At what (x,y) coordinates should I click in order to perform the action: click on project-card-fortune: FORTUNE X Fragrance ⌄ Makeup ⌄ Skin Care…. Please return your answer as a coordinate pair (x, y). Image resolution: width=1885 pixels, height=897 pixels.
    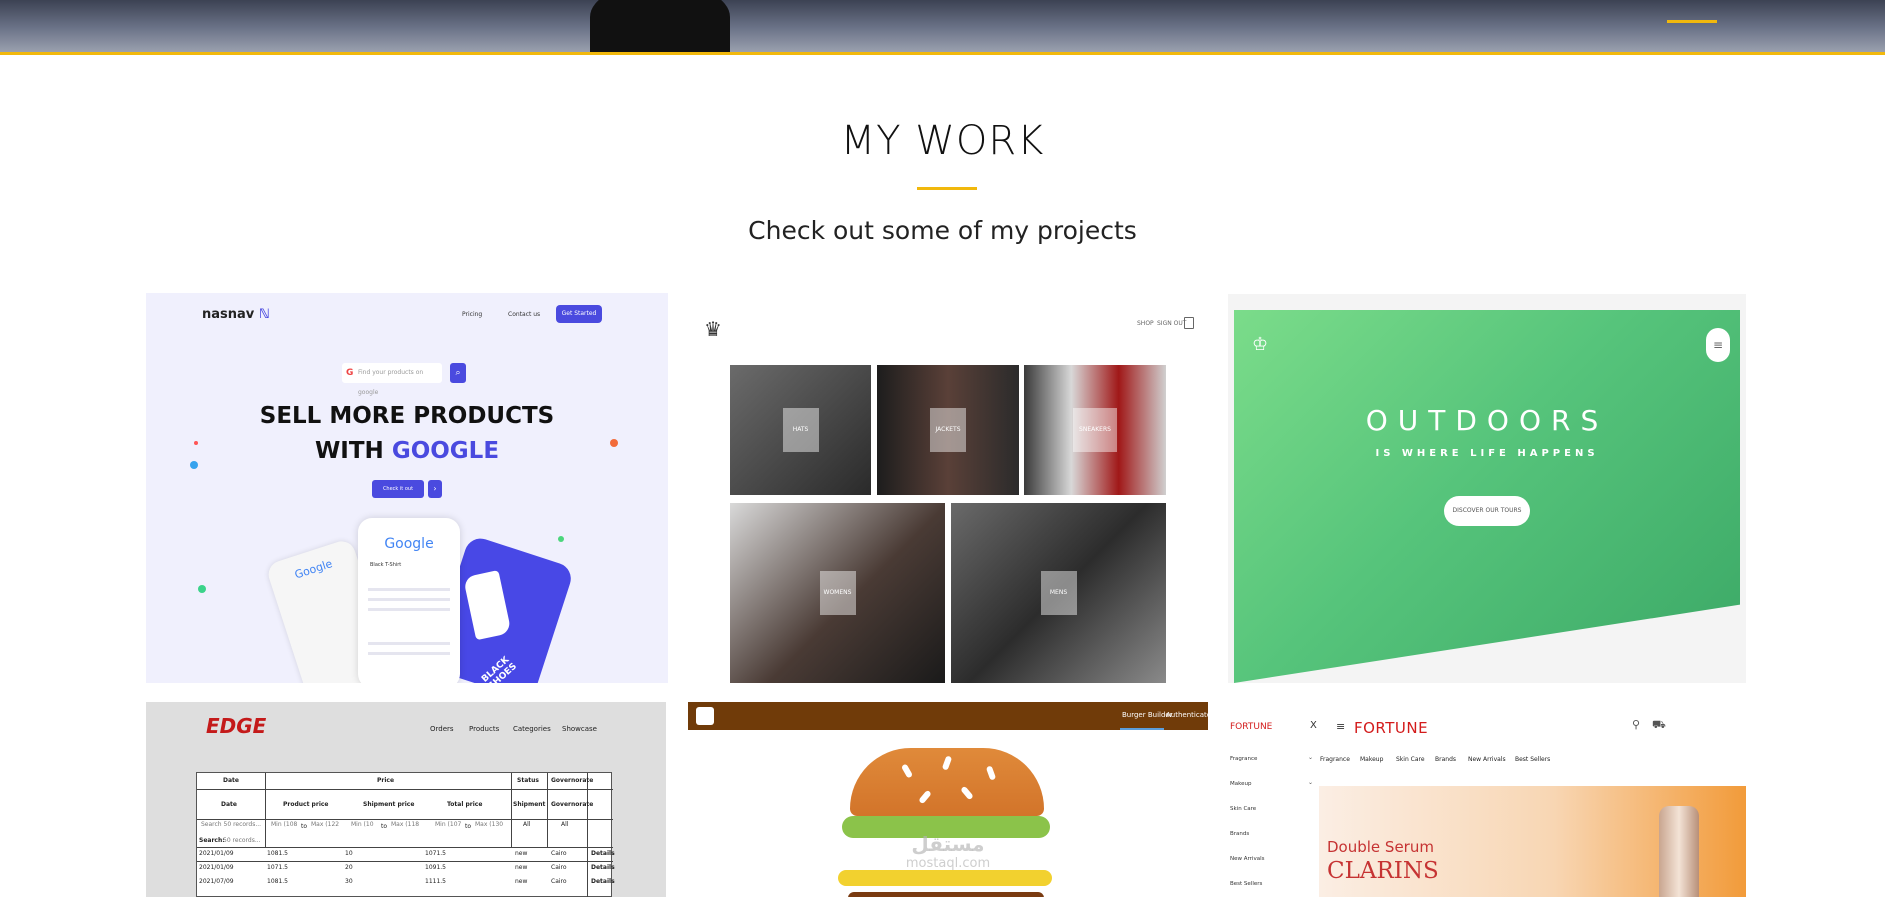
    Looking at the image, I should click on (1487, 799).